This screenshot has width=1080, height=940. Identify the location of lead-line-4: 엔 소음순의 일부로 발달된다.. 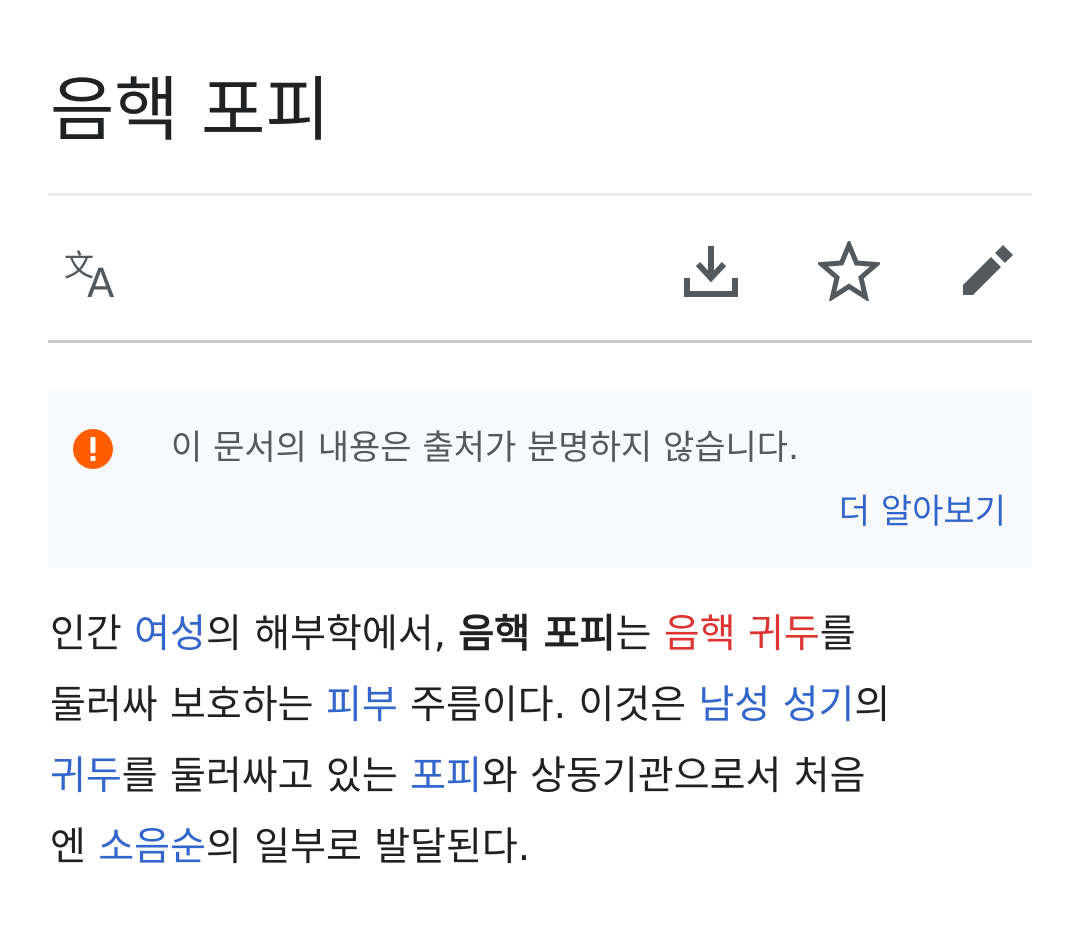
(542, 847).